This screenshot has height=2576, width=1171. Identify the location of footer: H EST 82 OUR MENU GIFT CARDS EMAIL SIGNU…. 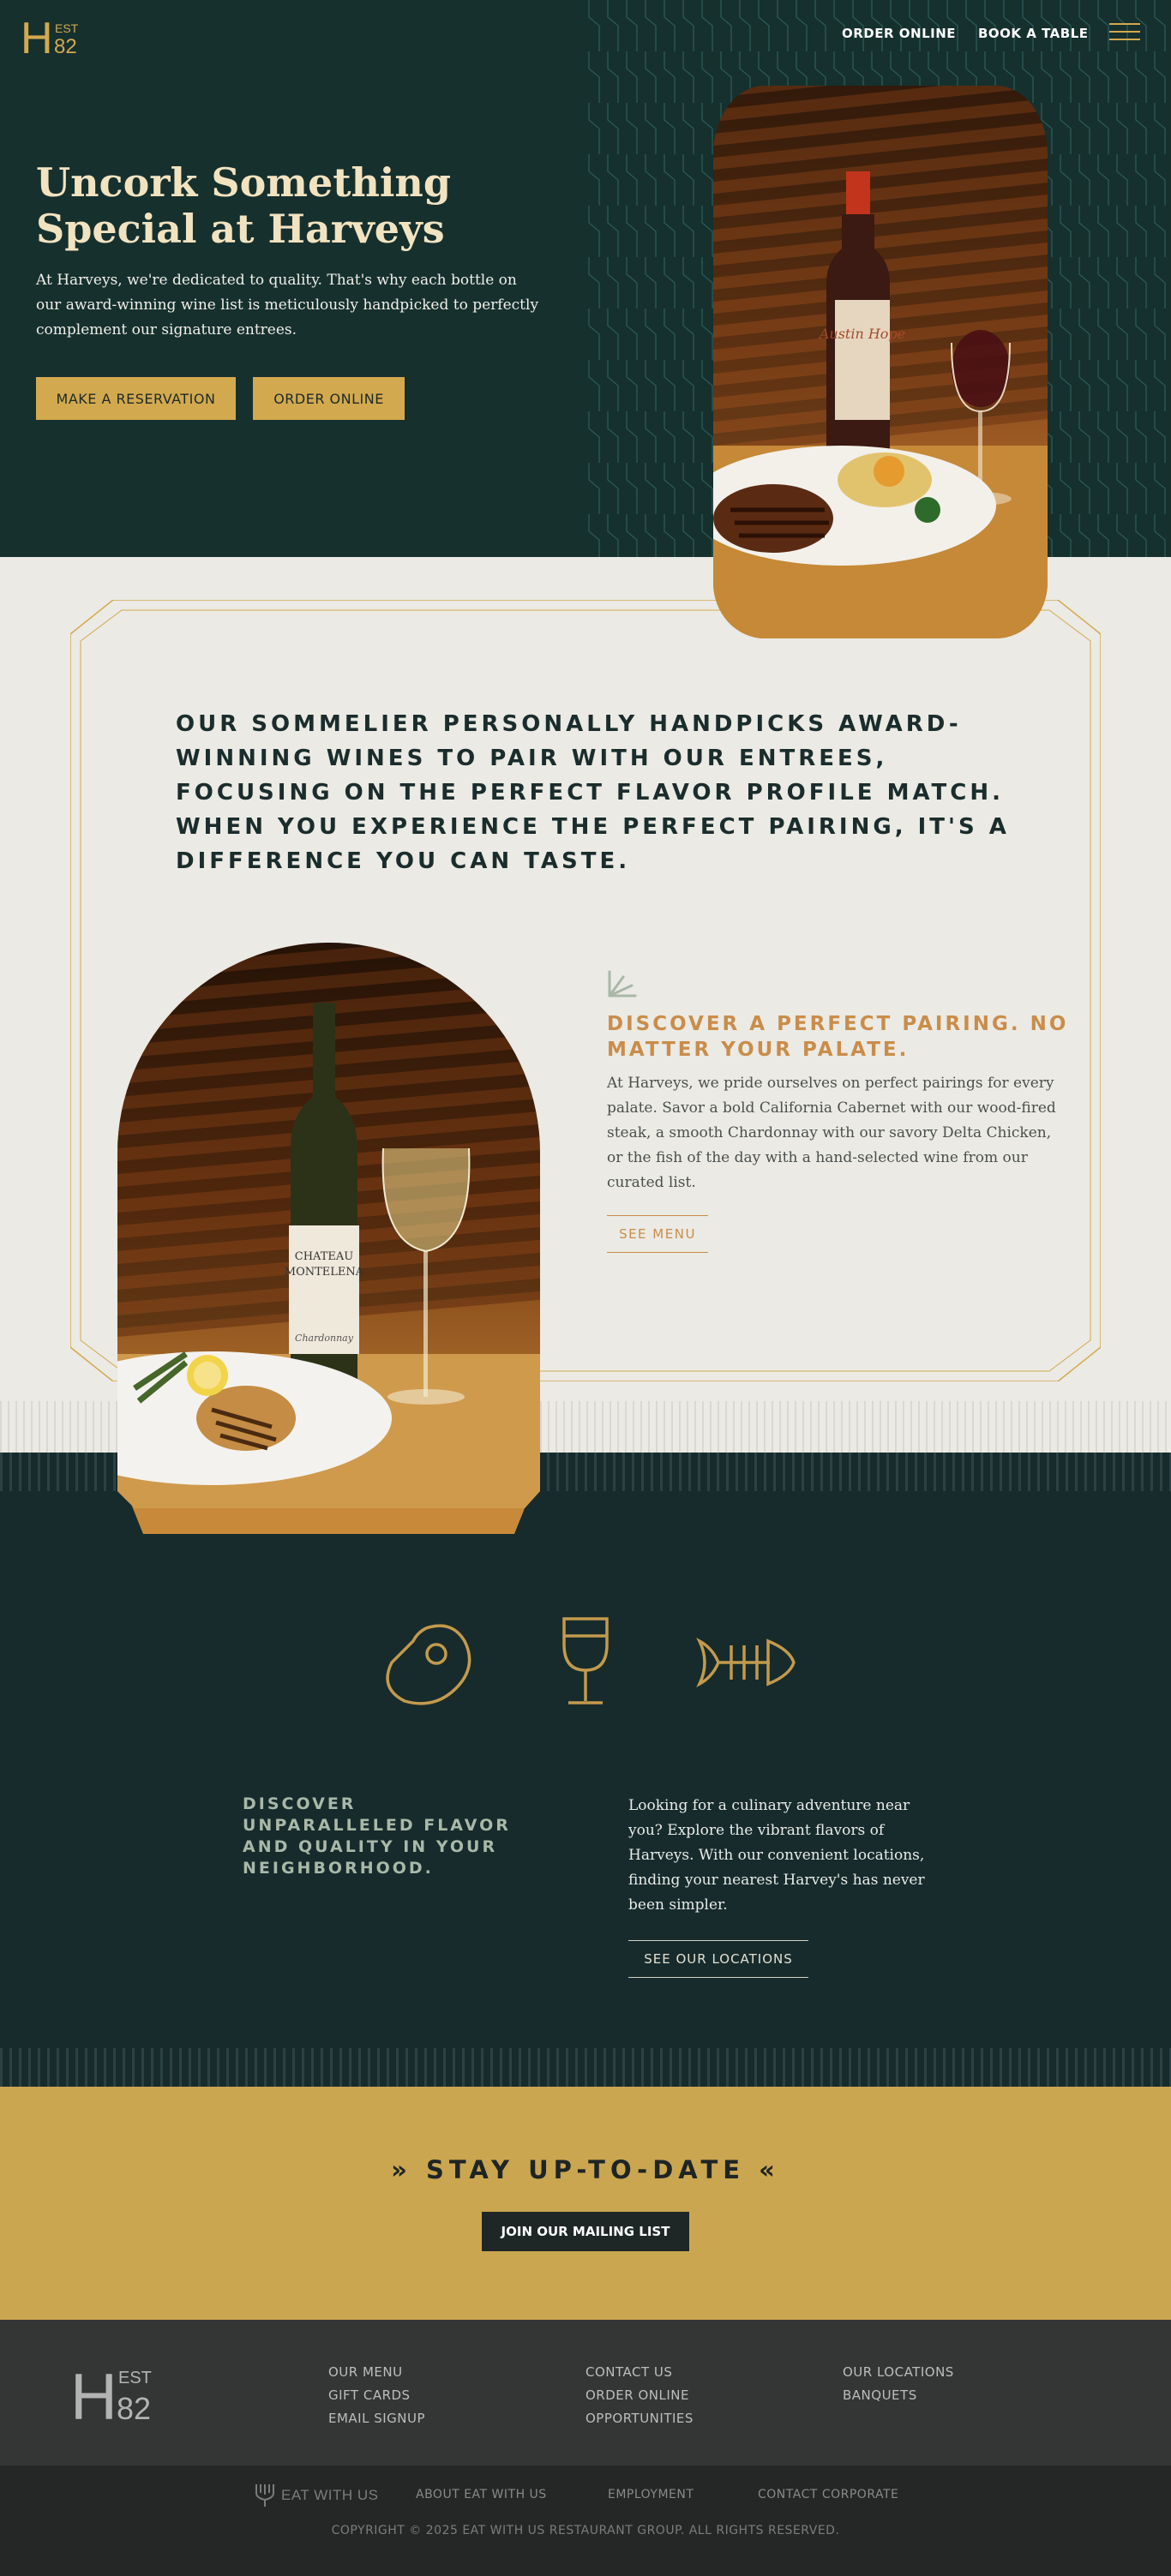
(585, 2392).